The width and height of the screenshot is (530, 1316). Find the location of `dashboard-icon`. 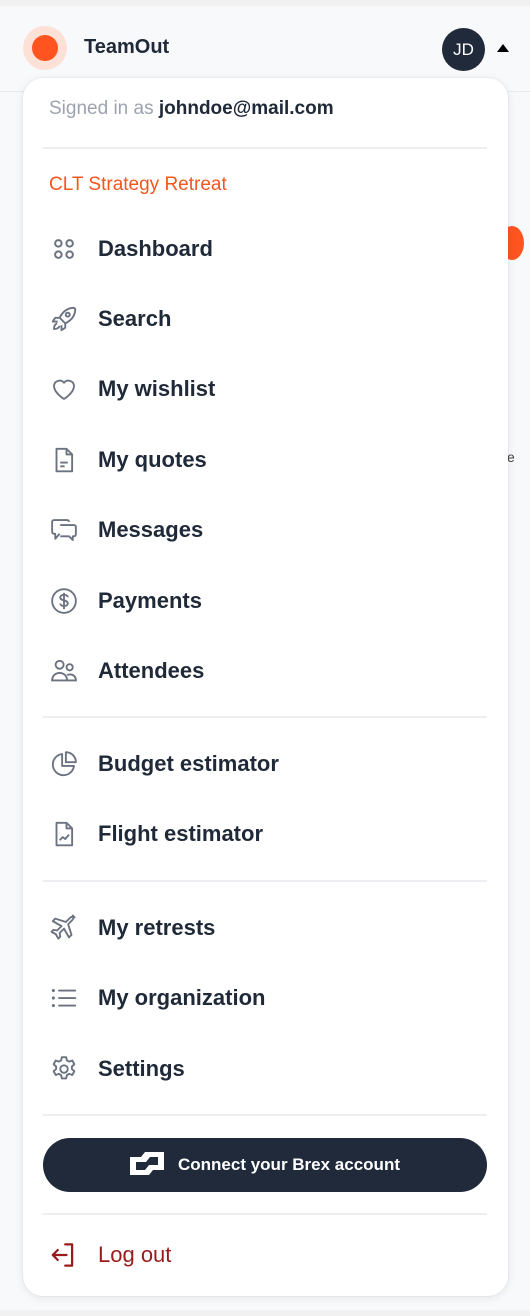

dashboard-icon is located at coordinates (64, 249).